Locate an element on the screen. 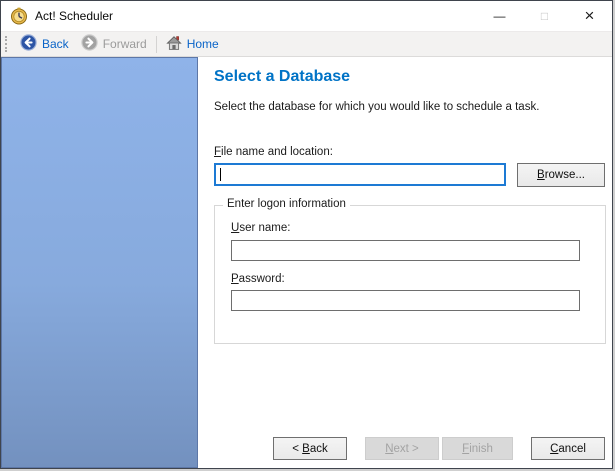  password-label: Password: is located at coordinates (258, 279).